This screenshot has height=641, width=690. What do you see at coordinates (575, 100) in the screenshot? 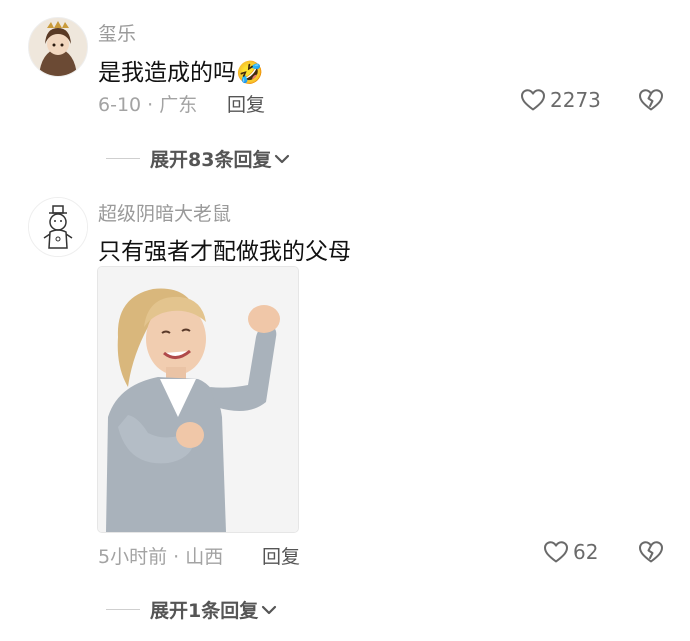
I see `like-count: 2273` at bounding box center [575, 100].